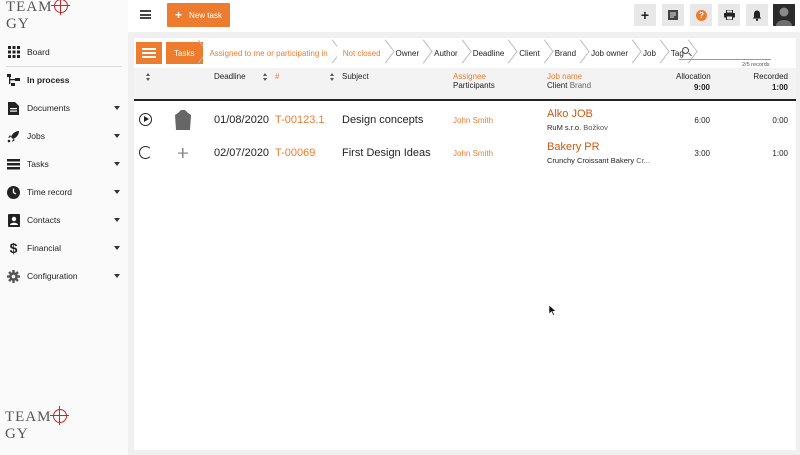 Image resolution: width=800 pixels, height=455 pixels. I want to click on play-timer-icon, so click(145, 119).